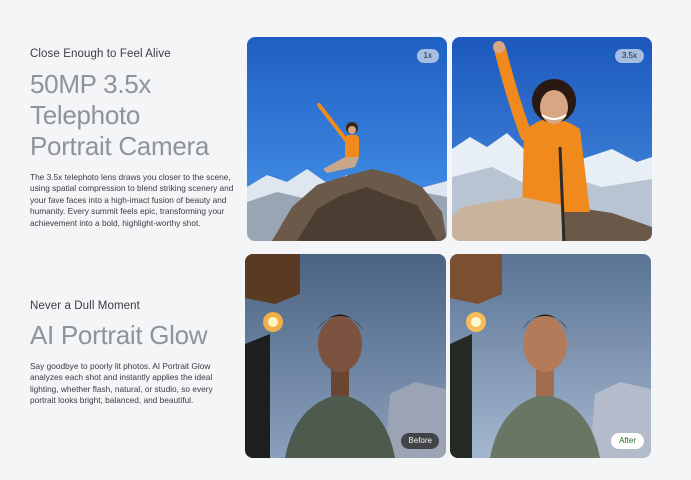 The width and height of the screenshot is (691, 480). What do you see at coordinates (91, 84) in the screenshot?
I see `telephoto-headline-line-1: 50MP 3.5x` at bounding box center [91, 84].